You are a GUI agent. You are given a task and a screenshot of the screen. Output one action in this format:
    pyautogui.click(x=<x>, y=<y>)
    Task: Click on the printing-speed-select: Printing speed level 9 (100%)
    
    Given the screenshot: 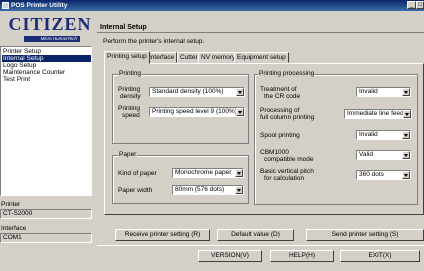 What is the action you would take?
    pyautogui.click(x=197, y=112)
    